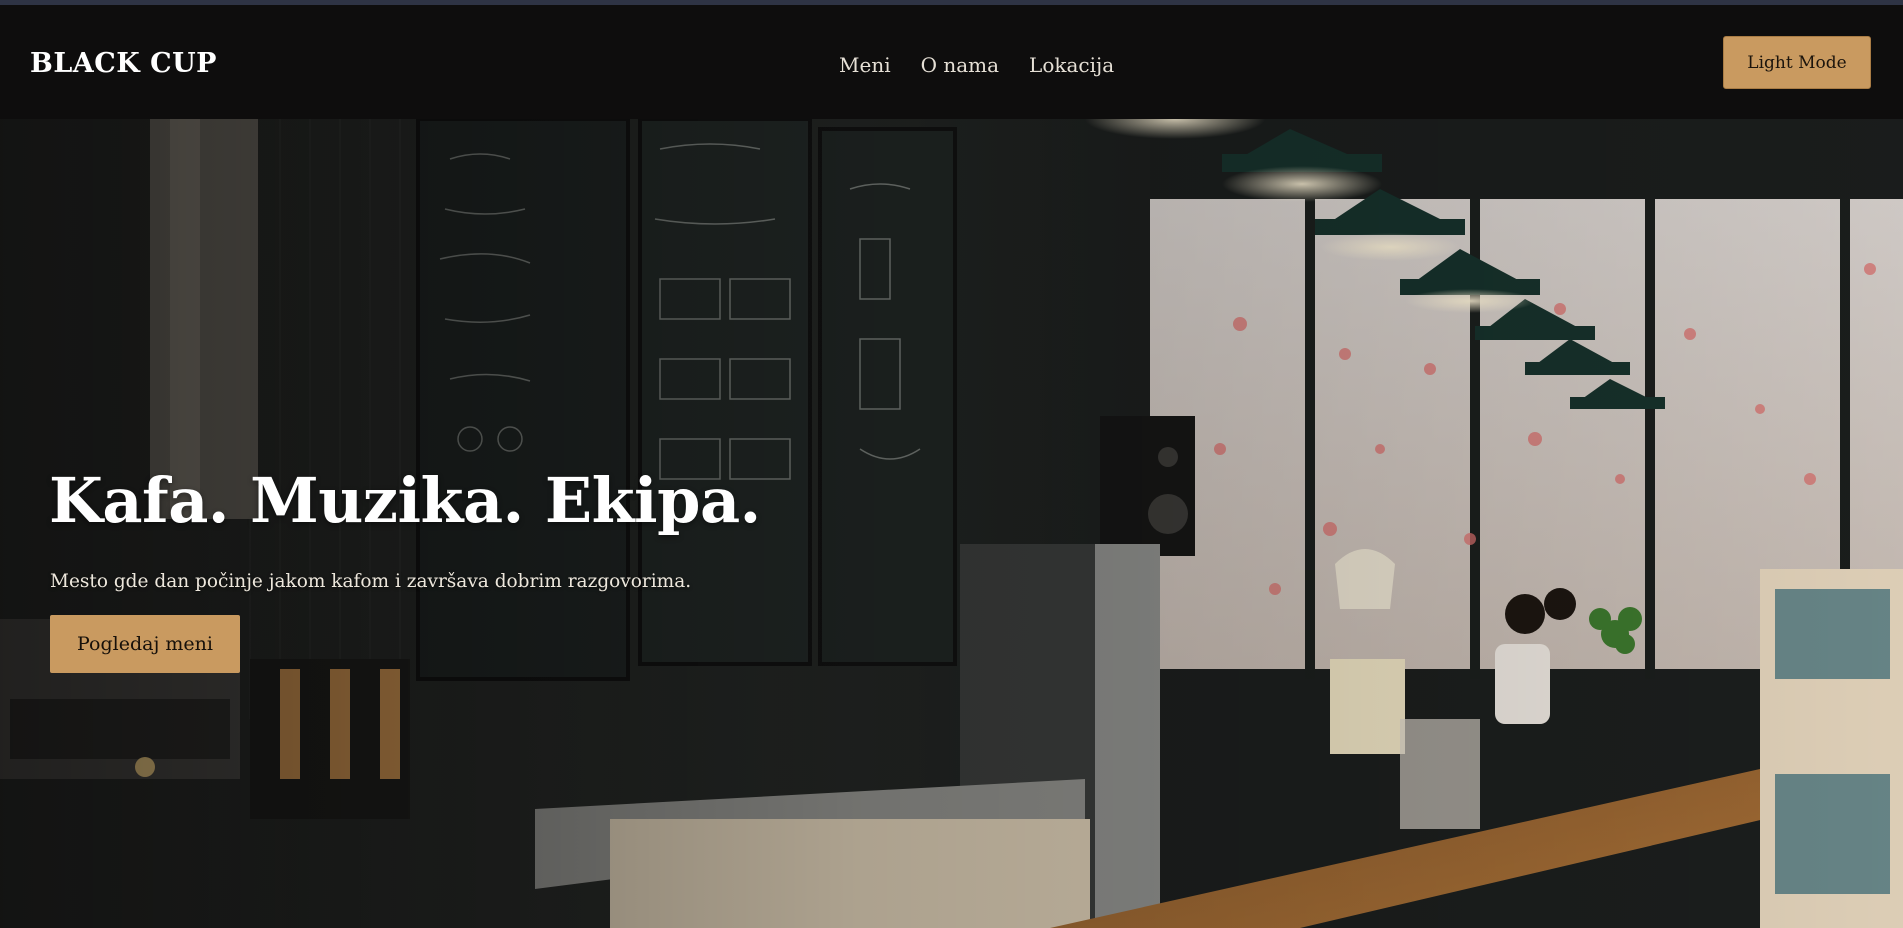  I want to click on nav-link-o-nama: O nama, so click(960, 65).